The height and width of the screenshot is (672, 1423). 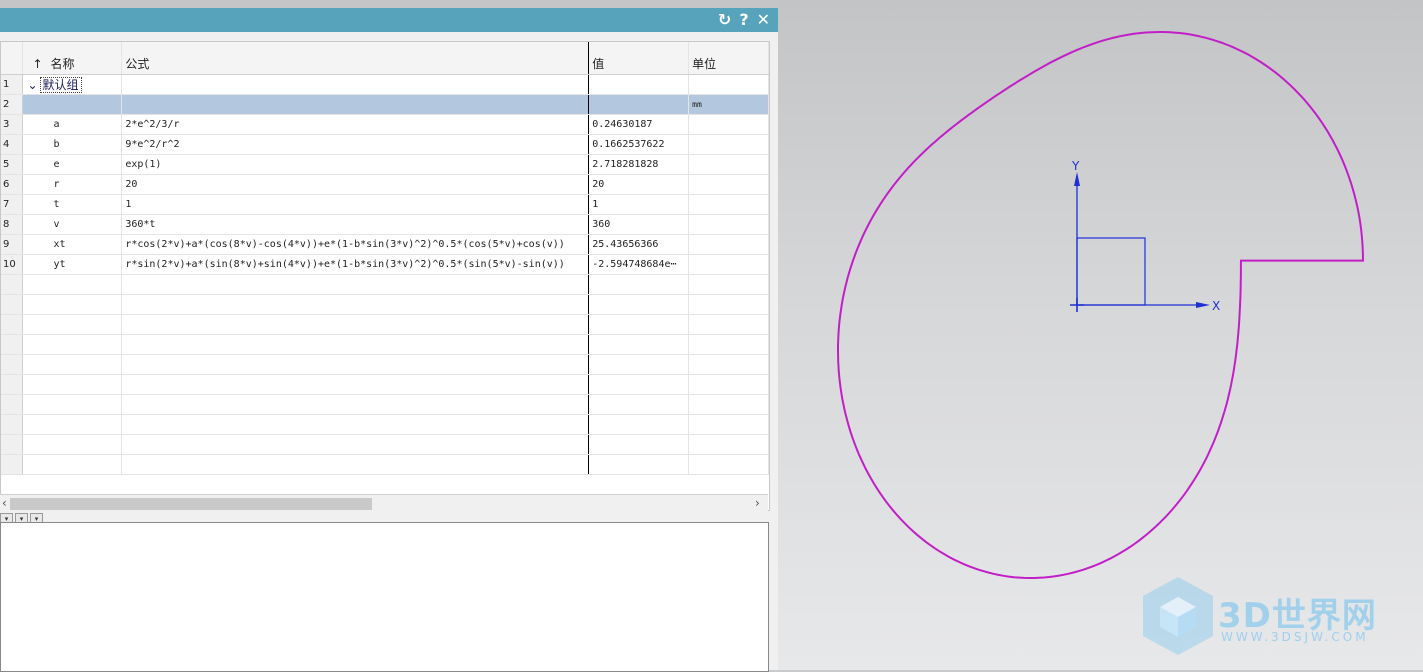 I want to click on row-number: 2, so click(x=12, y=104).